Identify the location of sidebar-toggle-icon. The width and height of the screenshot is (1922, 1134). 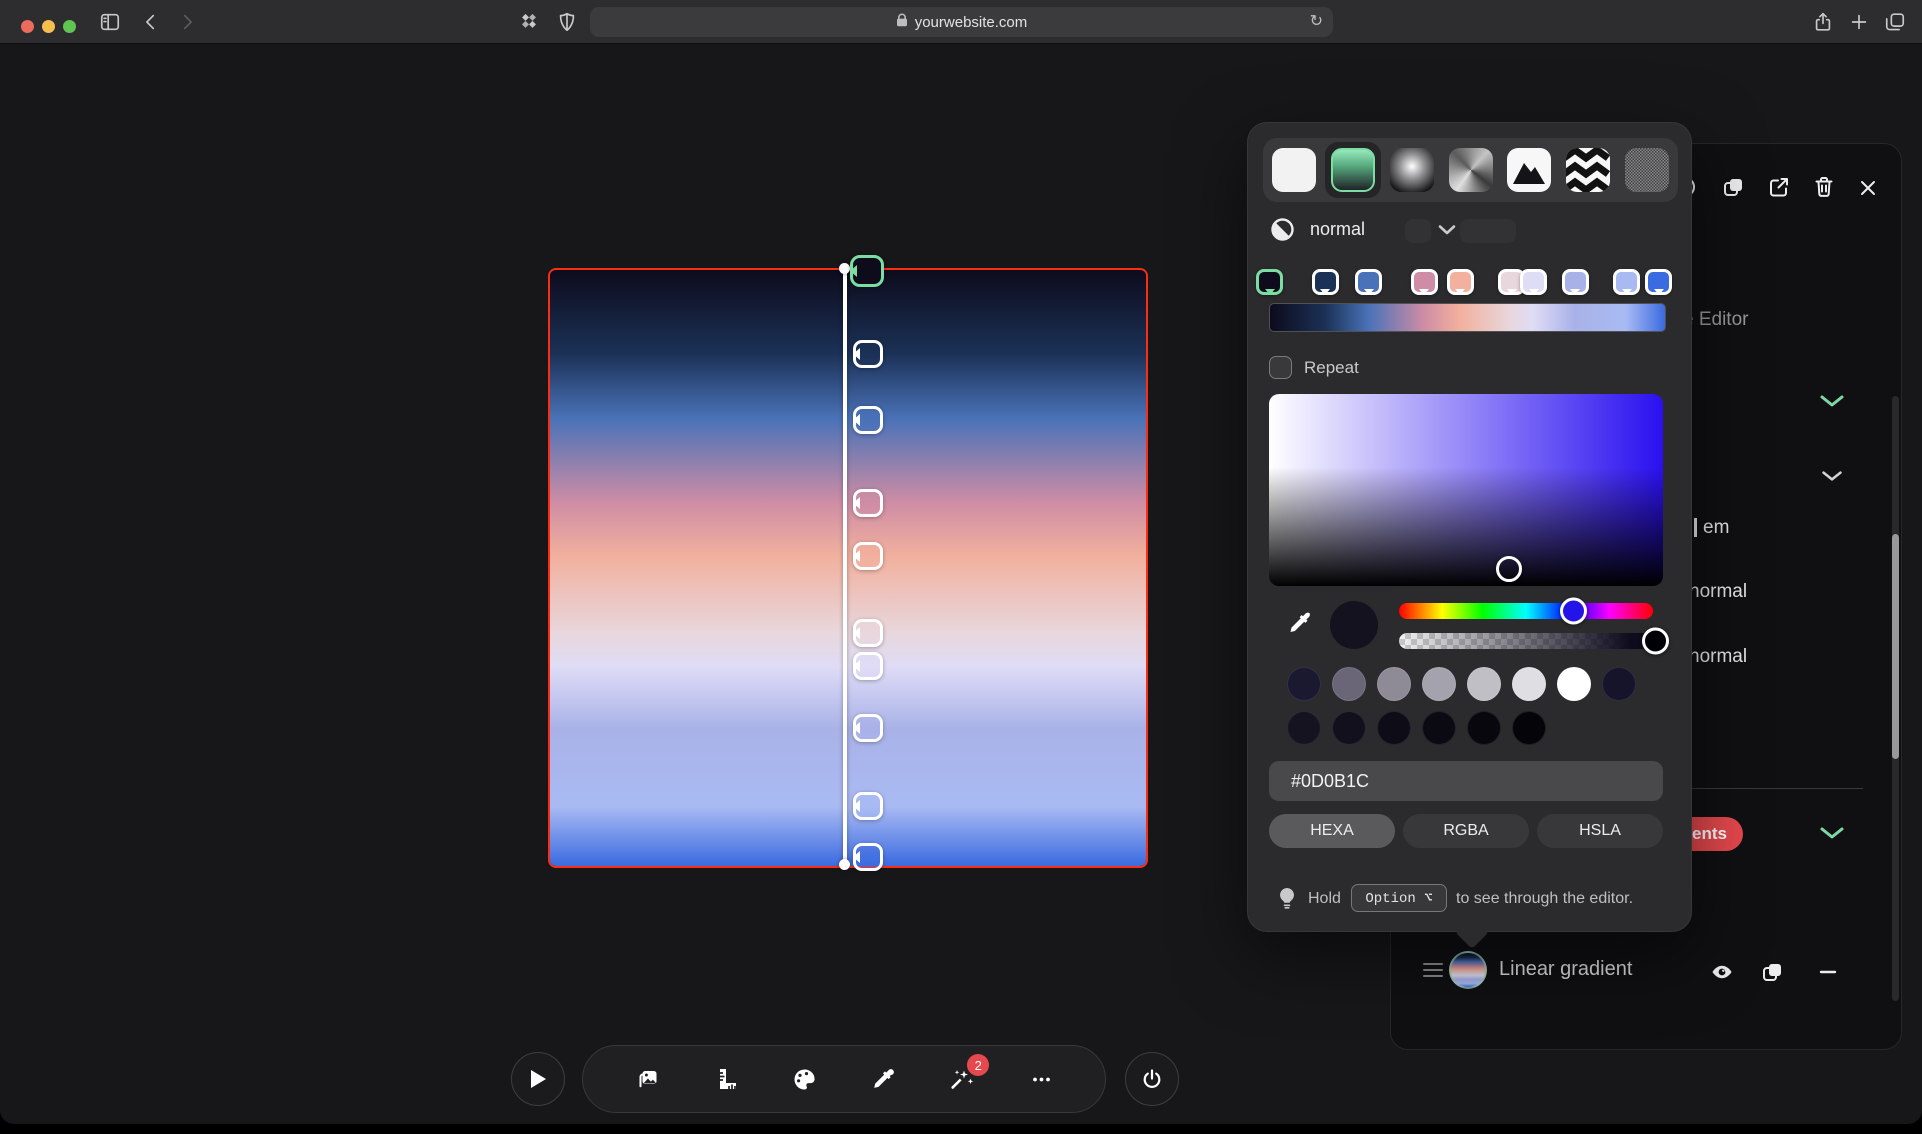
(110, 22).